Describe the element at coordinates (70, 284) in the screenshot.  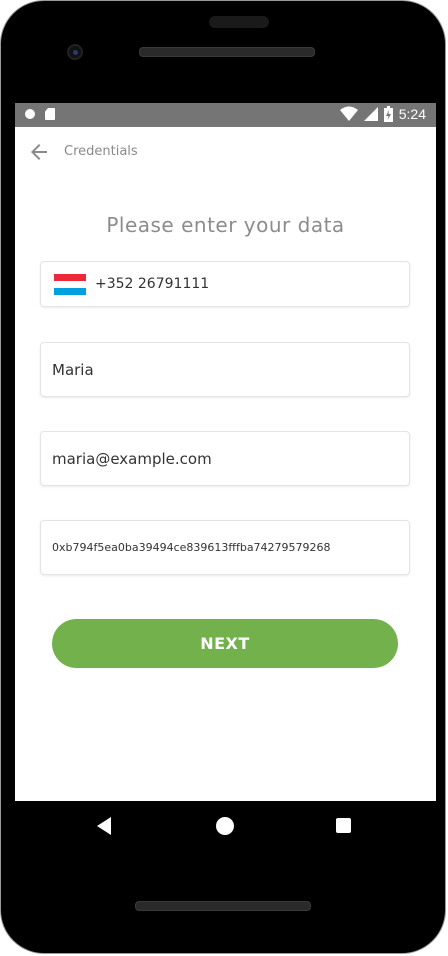
I see `luxembourg-flag-icon` at that location.